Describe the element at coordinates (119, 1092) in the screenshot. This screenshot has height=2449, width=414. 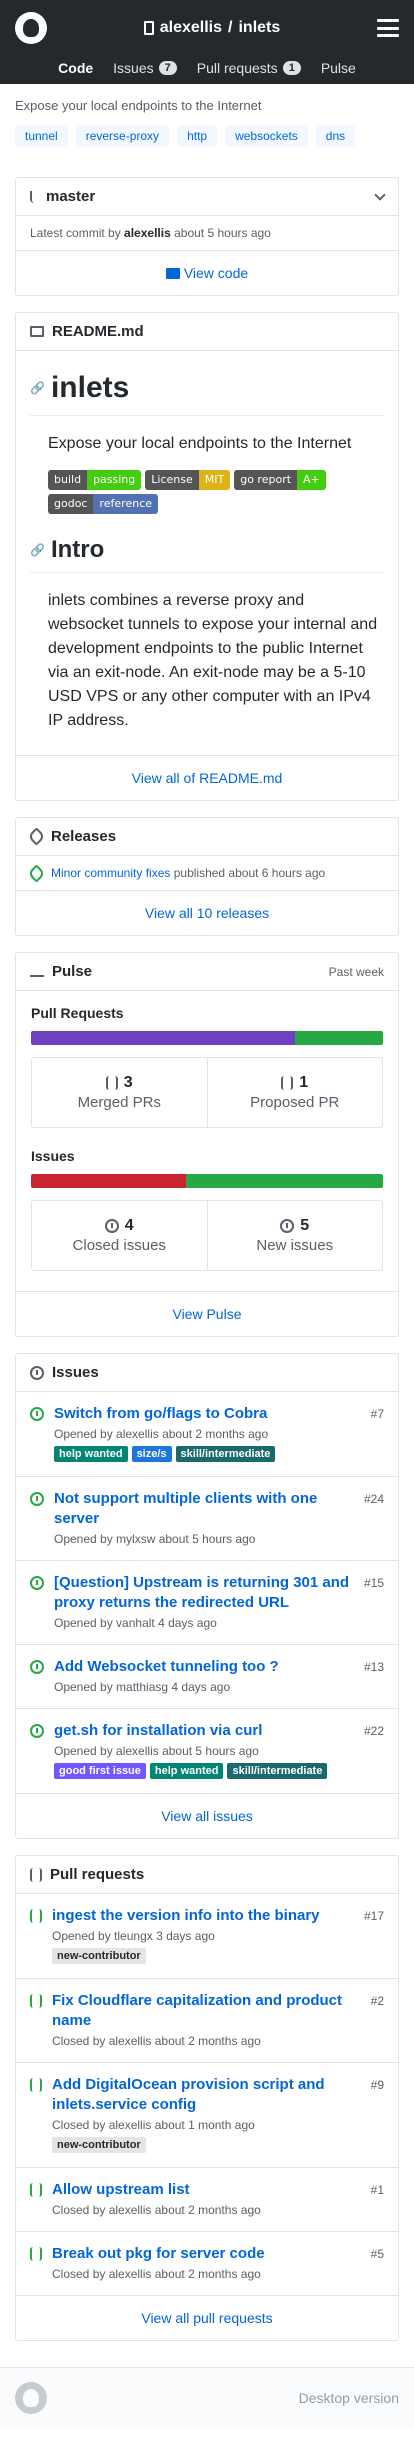
I see `merged-prs-stat: 3 Merged PRs` at that location.